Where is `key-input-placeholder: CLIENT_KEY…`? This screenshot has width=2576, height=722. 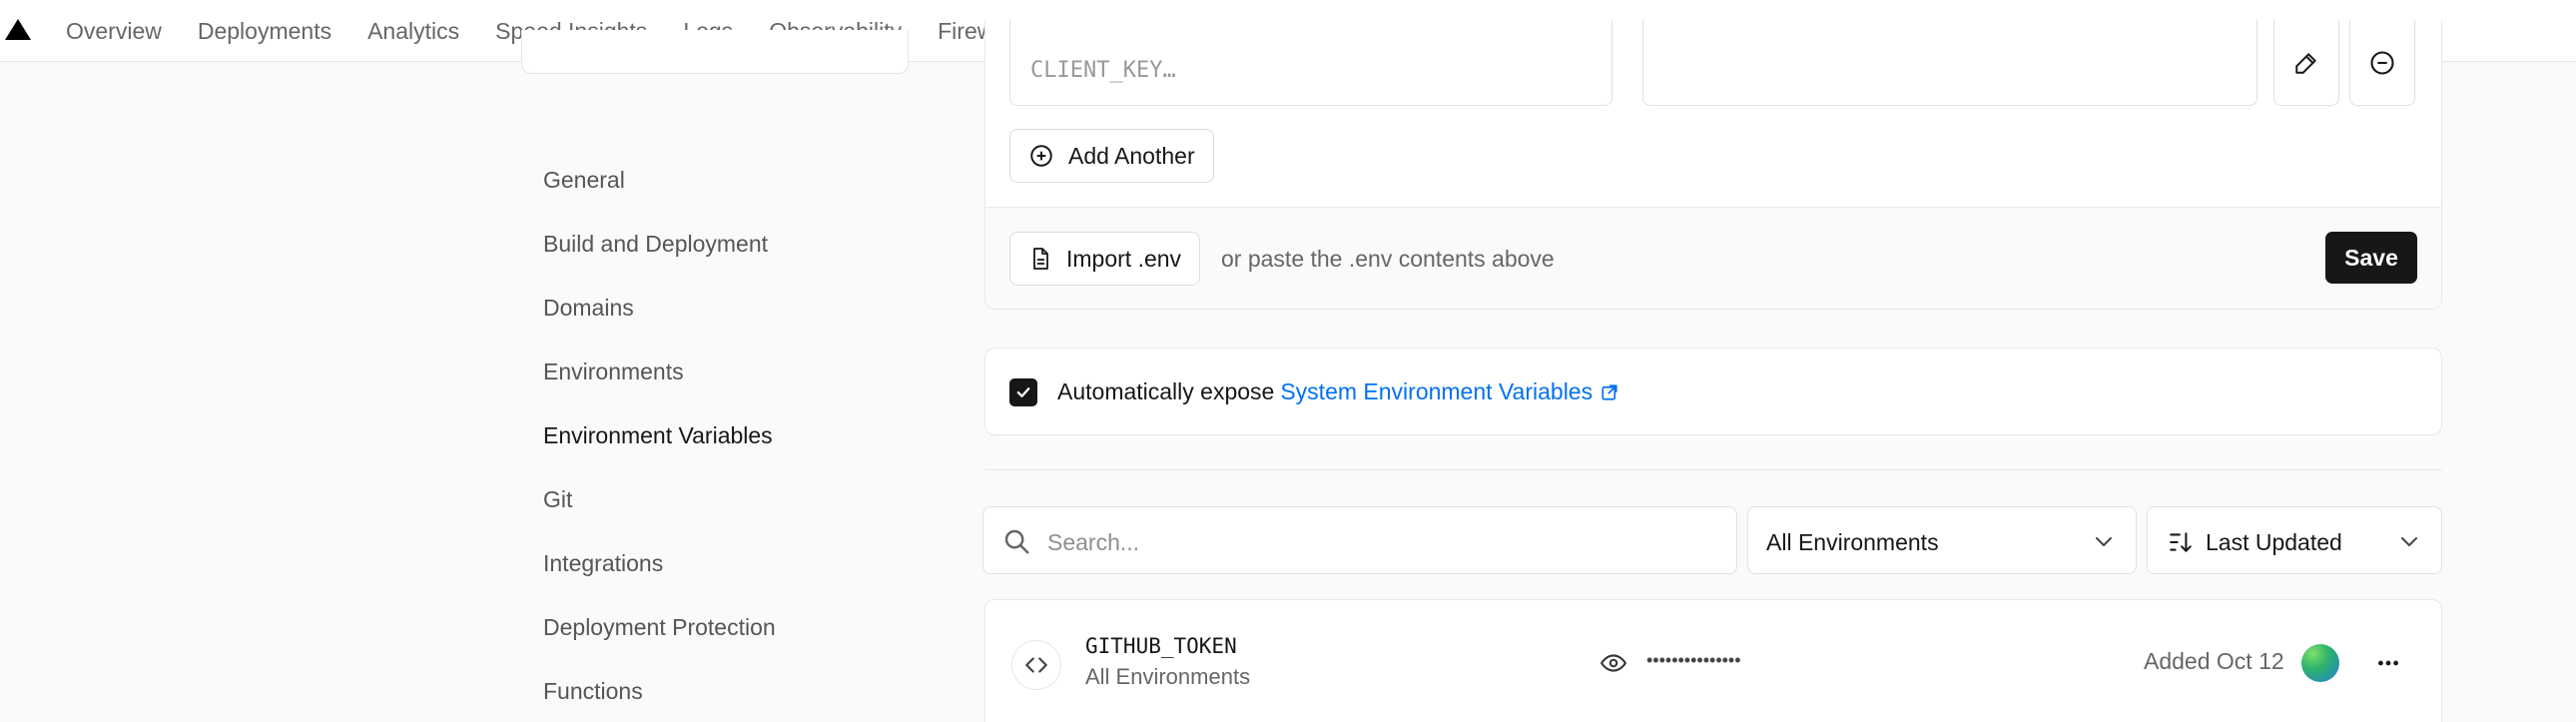 key-input-placeholder: CLIENT_KEY… is located at coordinates (1103, 70).